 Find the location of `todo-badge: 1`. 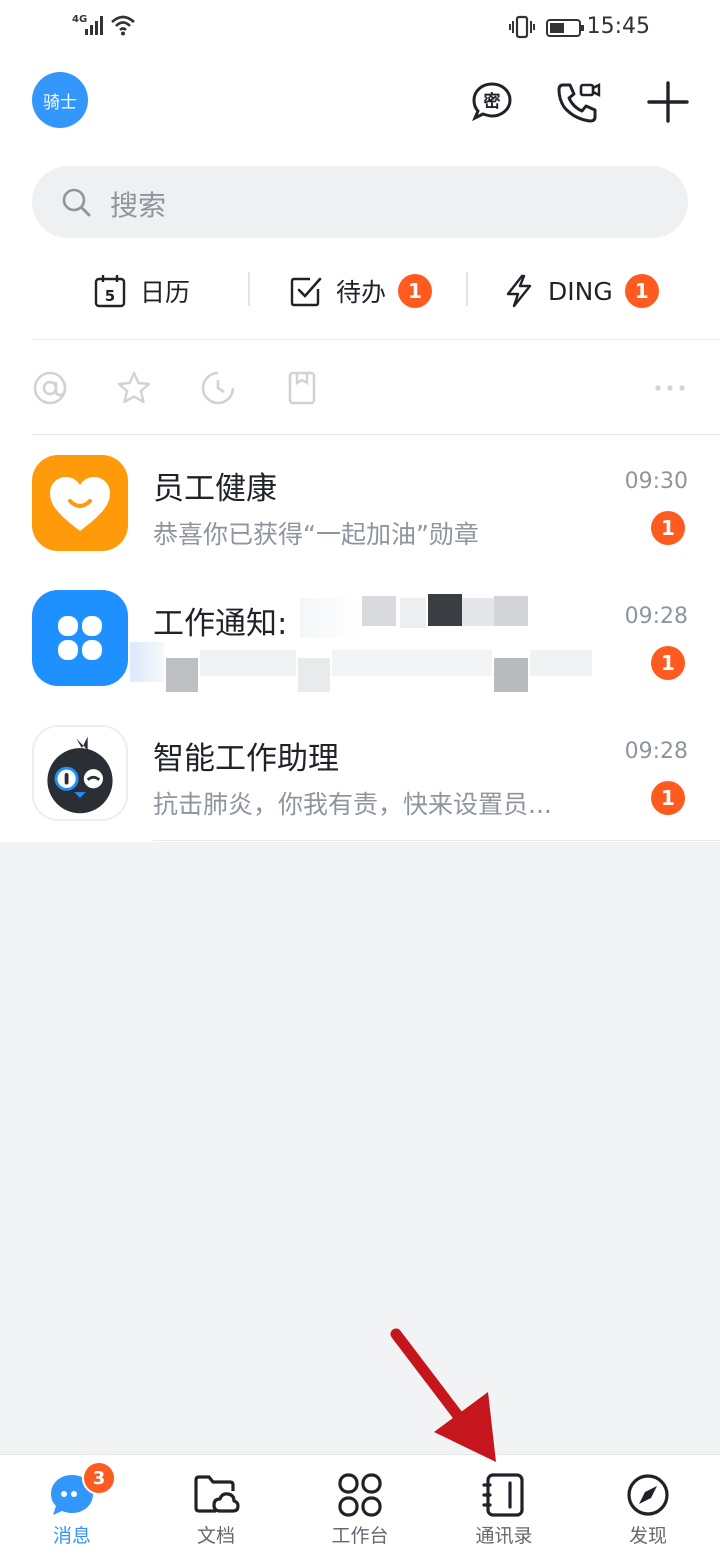

todo-badge: 1 is located at coordinates (415, 291).